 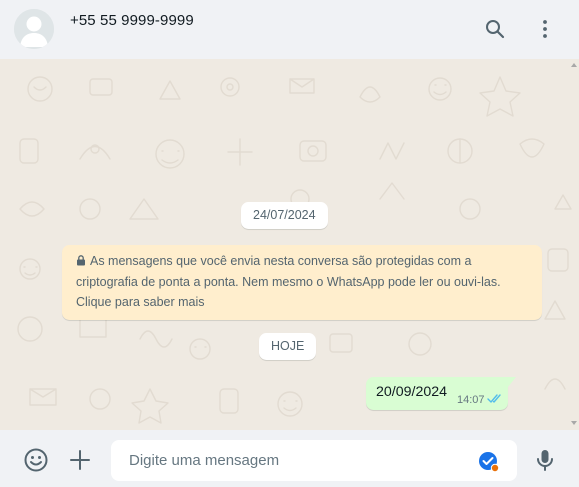 What do you see at coordinates (512, 382) in the screenshot?
I see `bubble-tail` at bounding box center [512, 382].